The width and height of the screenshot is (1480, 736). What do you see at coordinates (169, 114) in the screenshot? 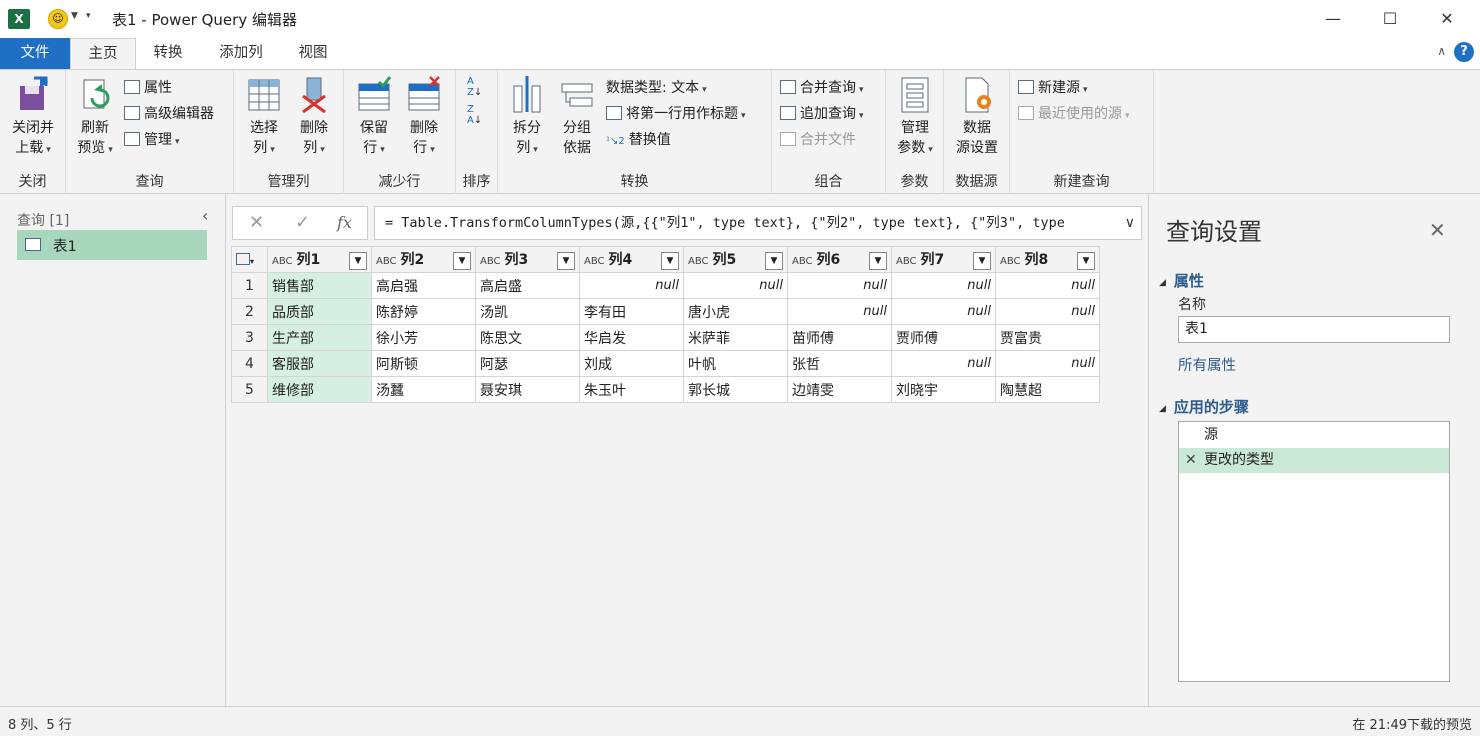
I see `advanced-editor-button: 高级编辑器` at bounding box center [169, 114].